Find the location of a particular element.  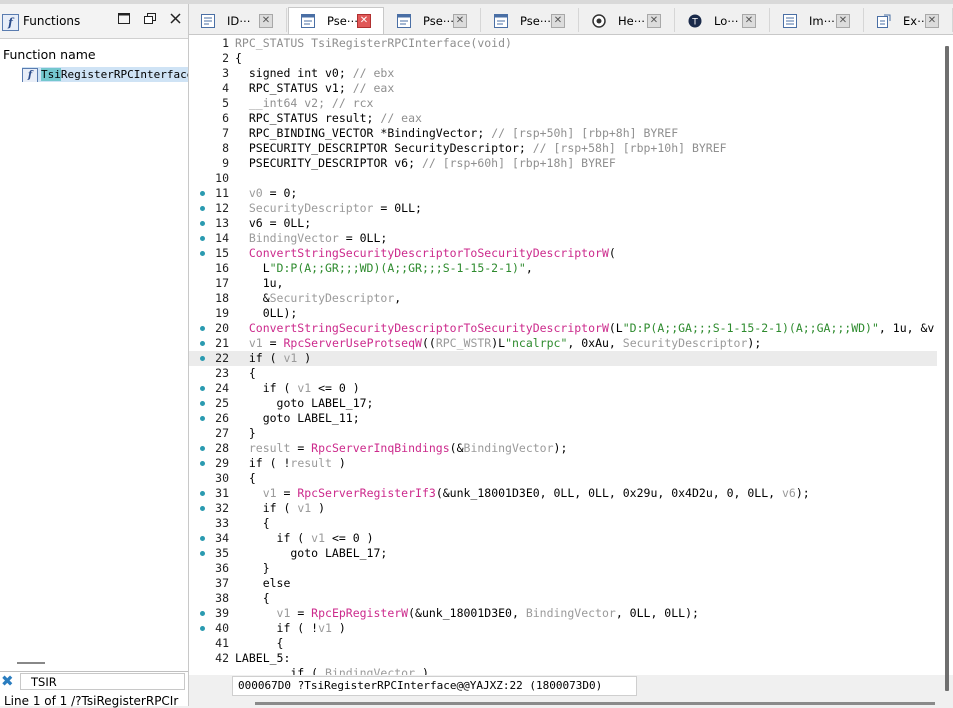

code-line: 13 v6 = 0LL; is located at coordinates (563, 223).